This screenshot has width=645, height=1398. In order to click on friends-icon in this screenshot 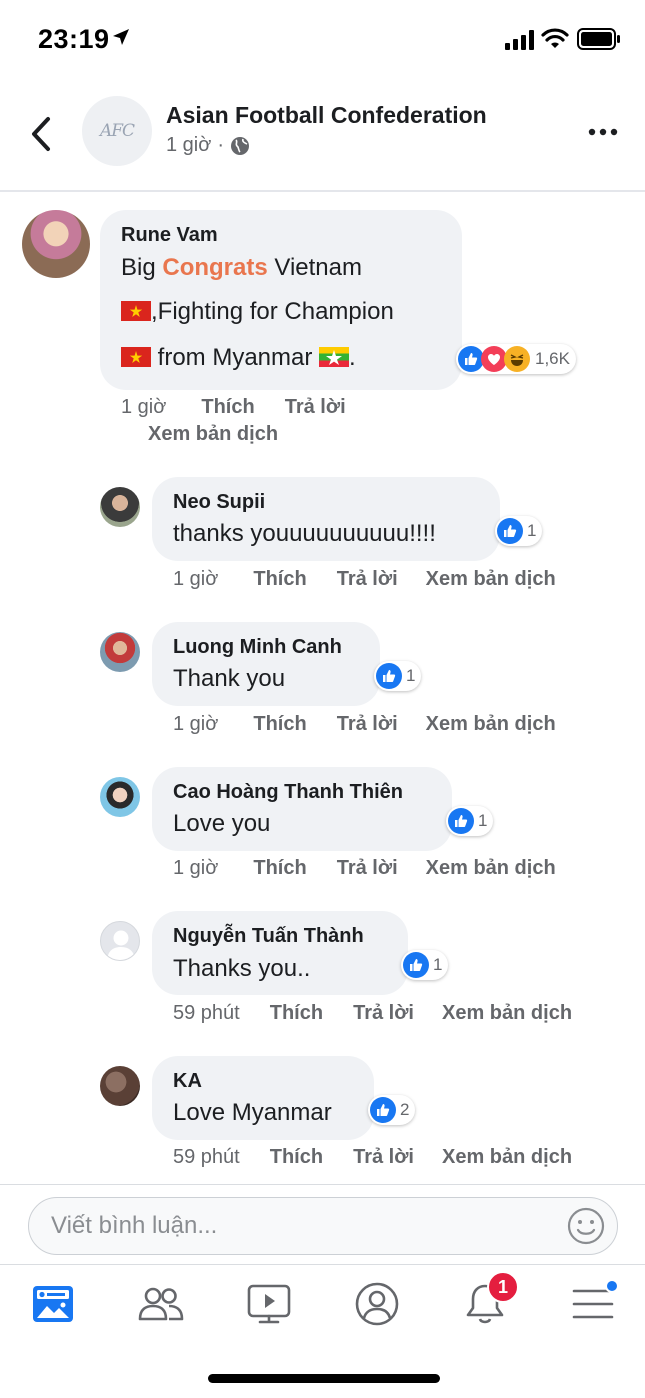, I will do `click(161, 1304)`.